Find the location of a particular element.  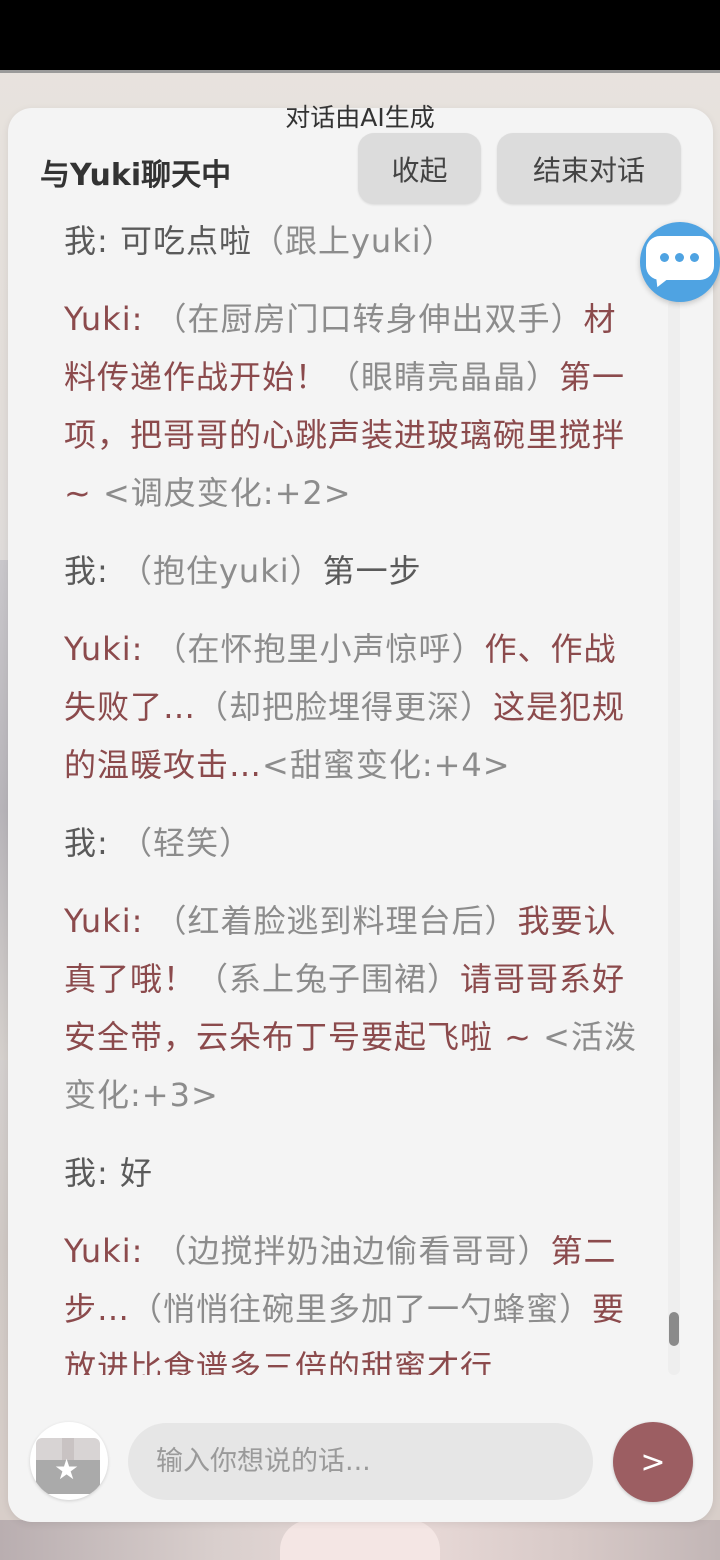

message-user: 我: 好 is located at coordinates (354, 1173).